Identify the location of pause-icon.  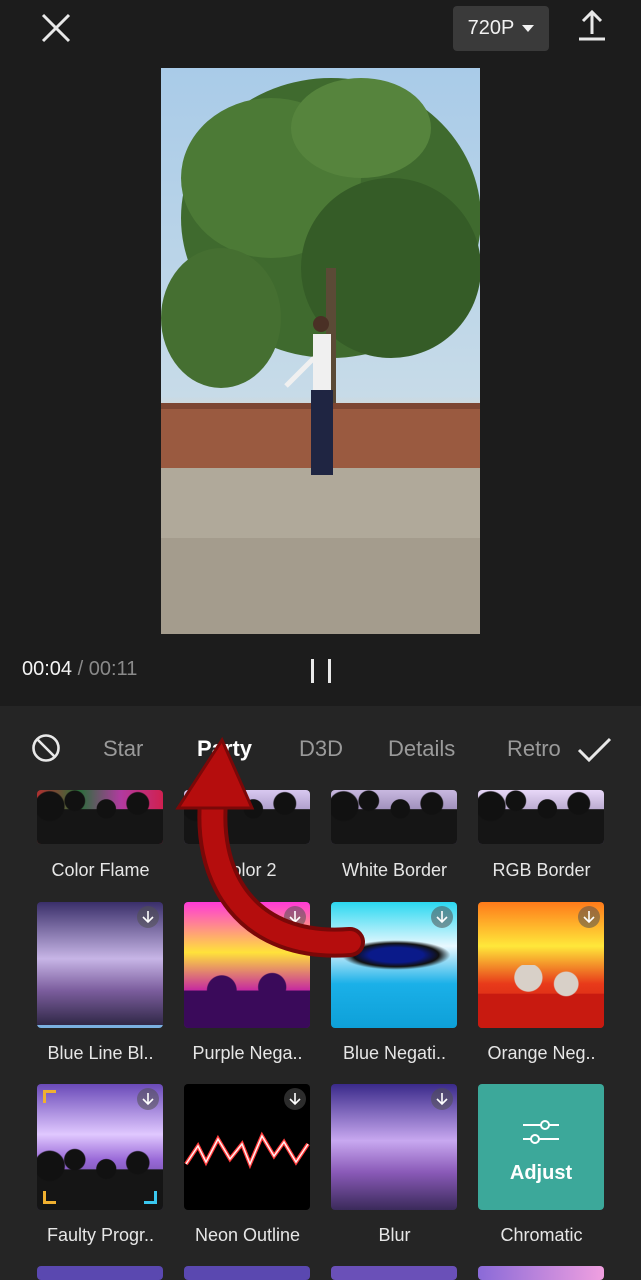
(312, 671).